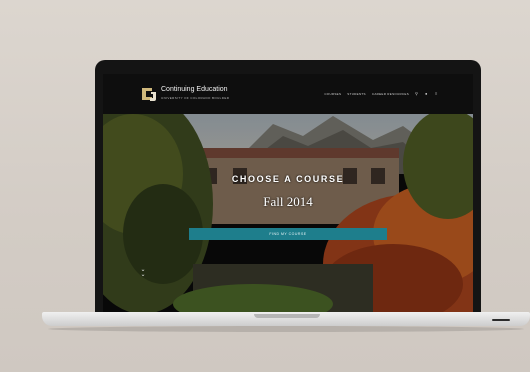  Describe the element at coordinates (356, 94) in the screenshot. I see `nav-item-students: STUDENTS` at that location.